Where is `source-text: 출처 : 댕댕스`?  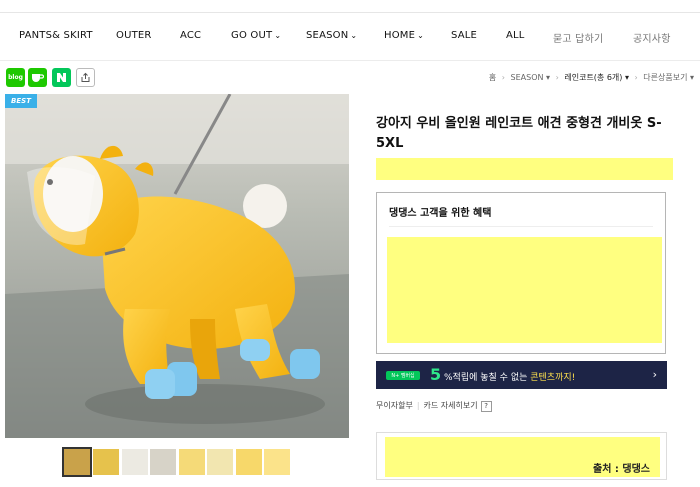 source-text: 출처 : 댕댕스 is located at coordinates (621, 469).